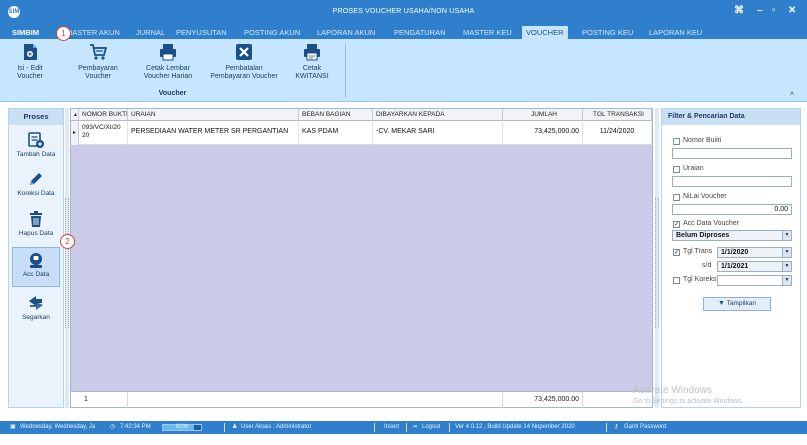 This screenshot has width=807, height=445. Describe the element at coordinates (702, 140) in the screenshot. I see `nomor-bukti-label: Nomor Buiiti` at that location.